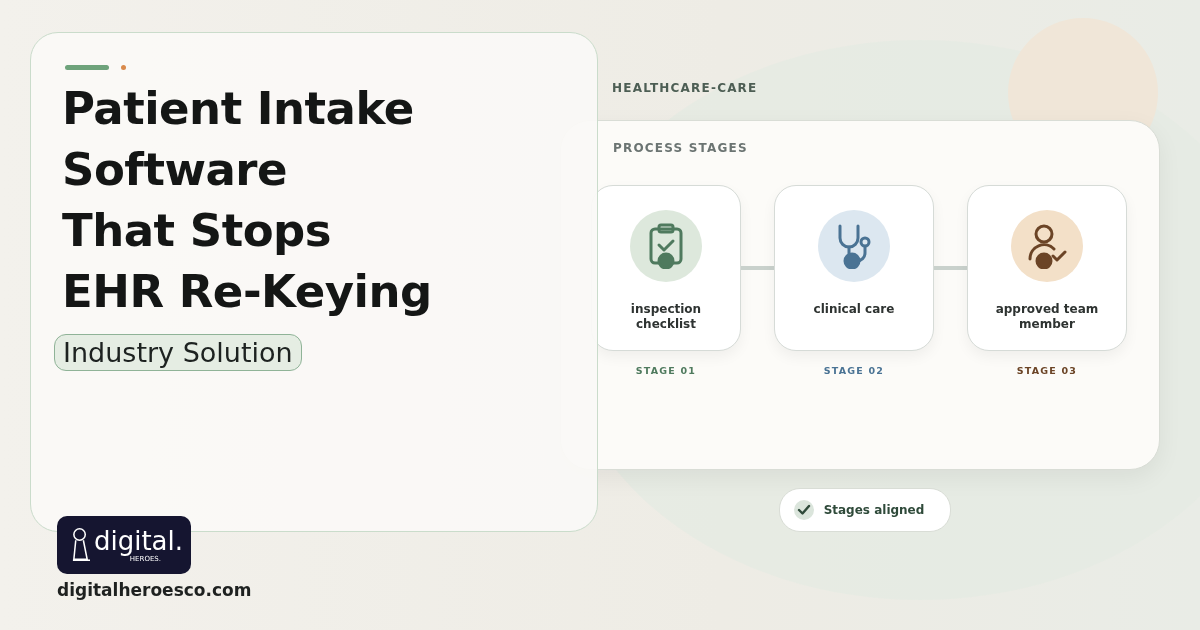 This screenshot has height=630, width=1200. What do you see at coordinates (247, 200) in the screenshot?
I see `hero-title: Patient Intake Software That Stops EHR Re-Keying` at bounding box center [247, 200].